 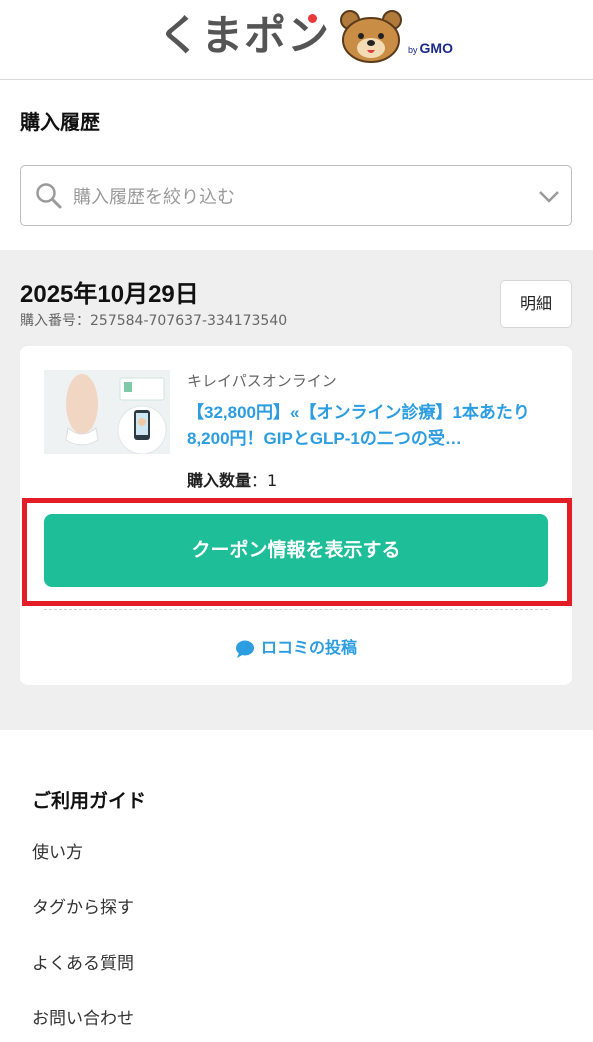 I want to click on kumapon-logo: くまポン by GMO, so click(x=318, y=39).